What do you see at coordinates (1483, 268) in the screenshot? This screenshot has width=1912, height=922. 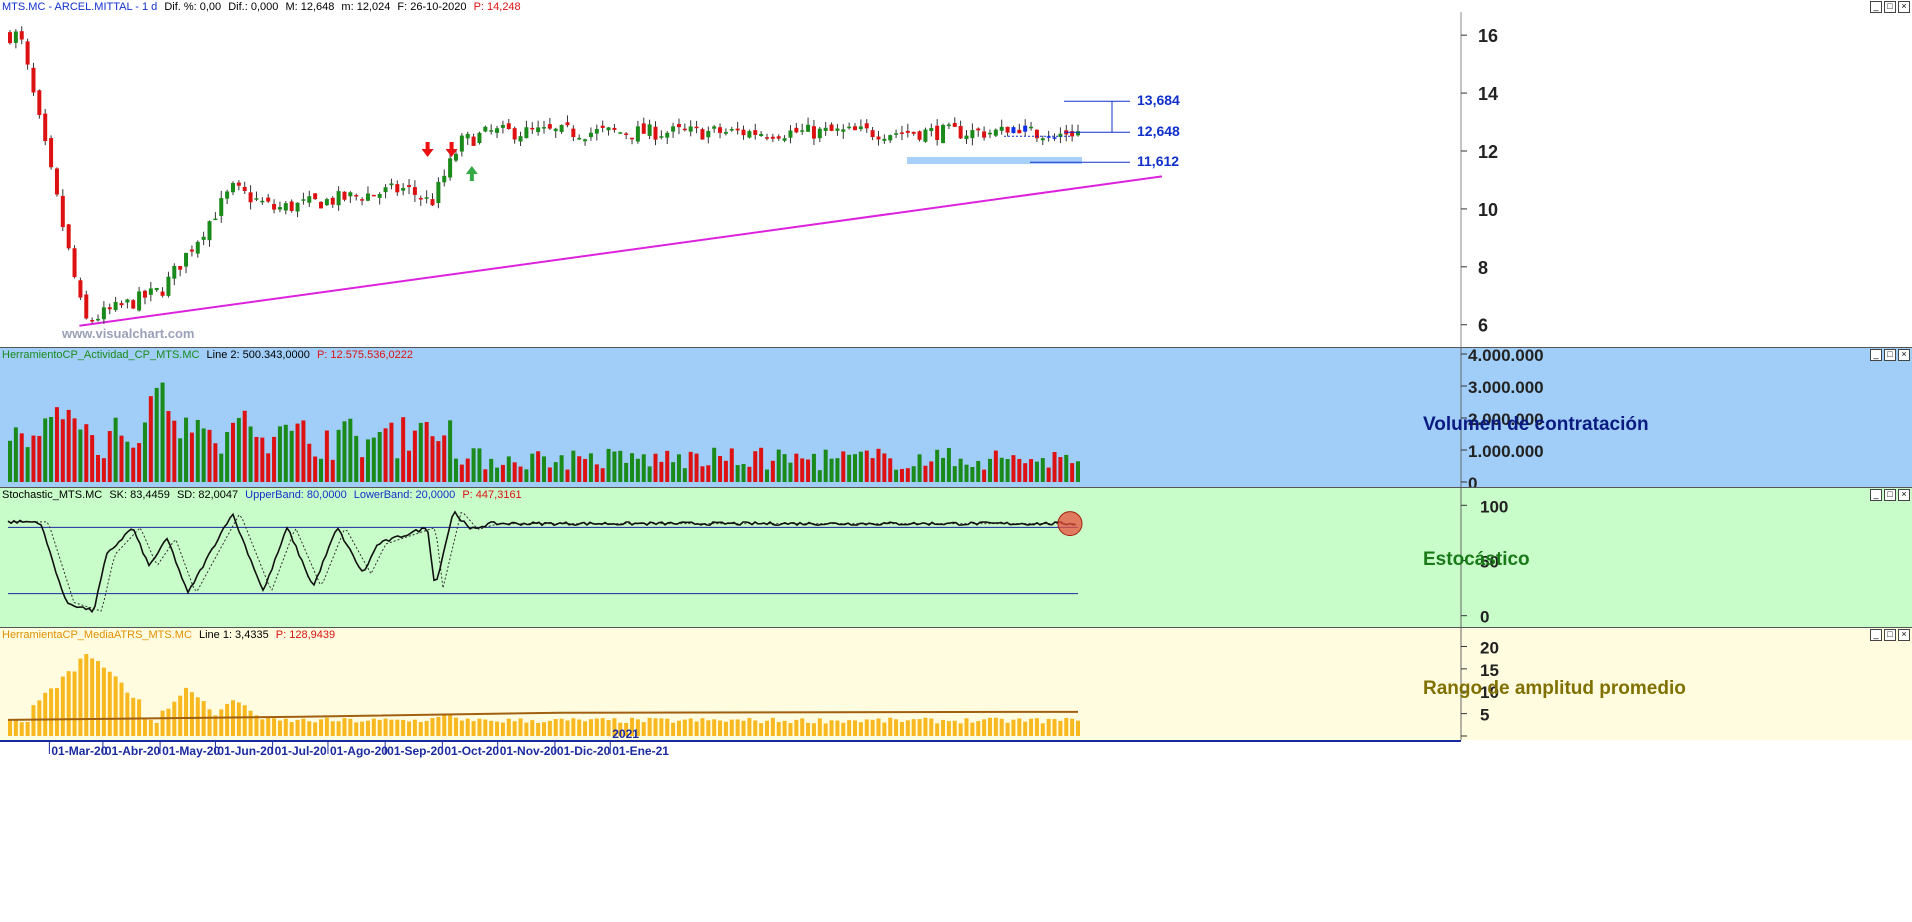 I see `price-y-tick-label: 8` at bounding box center [1483, 268].